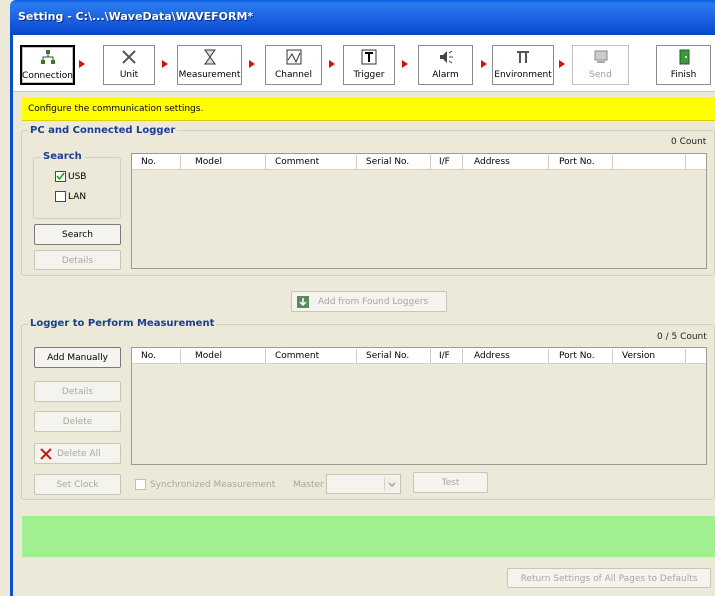 Image resolution: width=715 pixels, height=596 pixels. What do you see at coordinates (293, 75) in the screenshot?
I see `tab-channel-label: Channel` at bounding box center [293, 75].